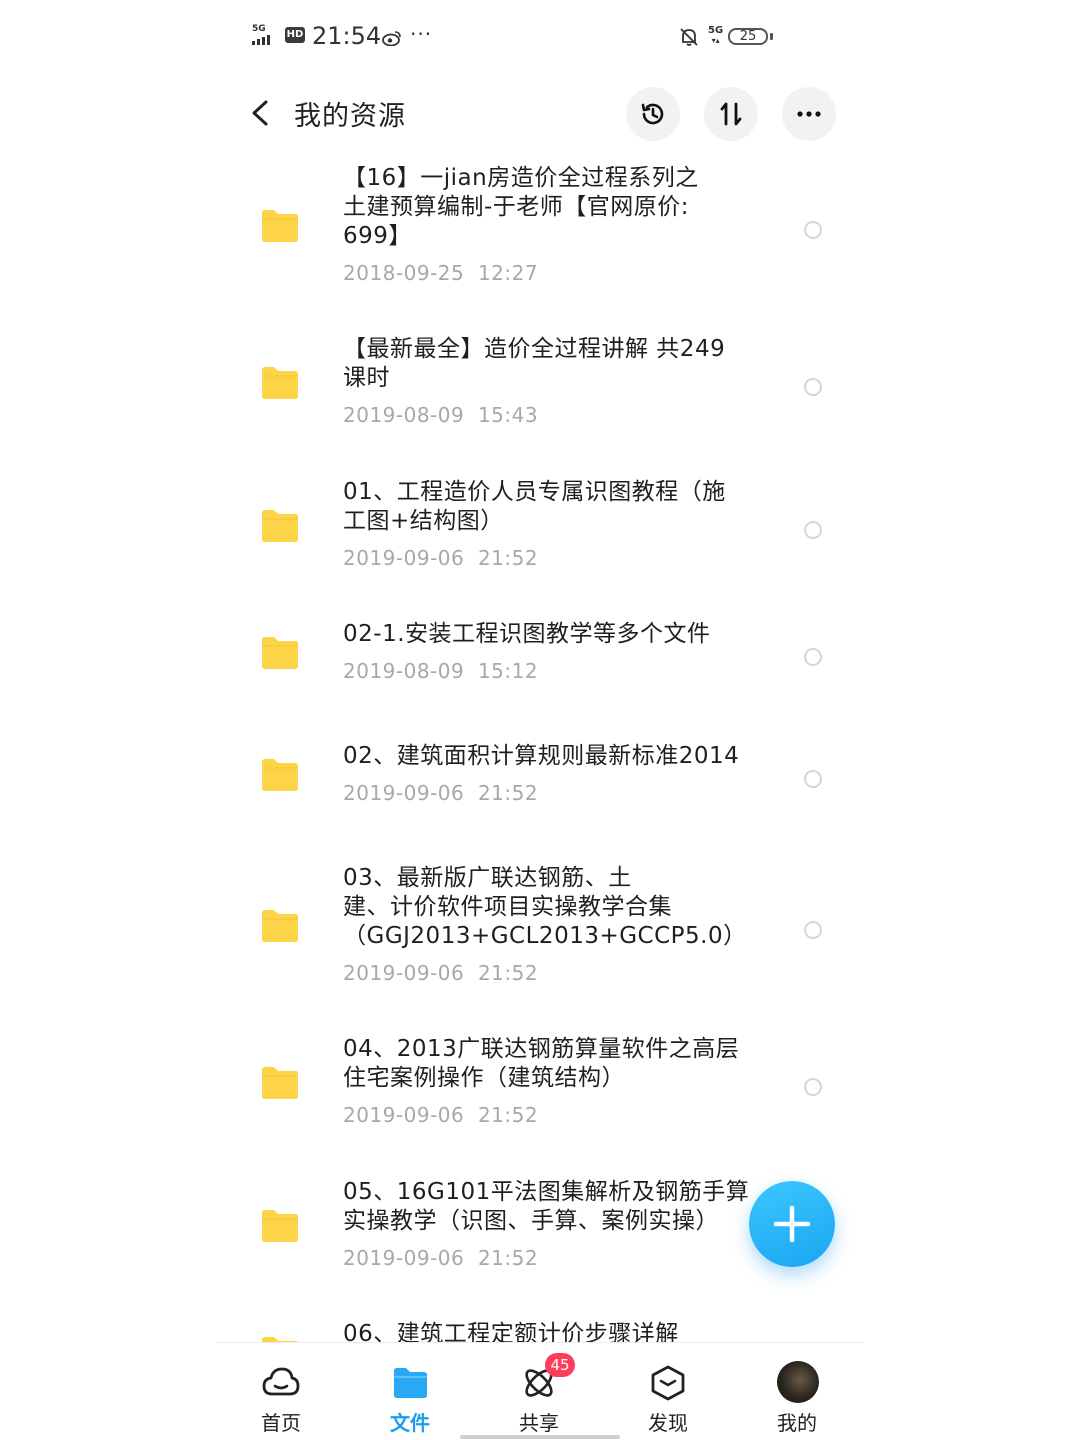 The height and width of the screenshot is (1440, 1080). Describe the element at coordinates (391, 38) in the screenshot. I see `weibo-icon` at that location.